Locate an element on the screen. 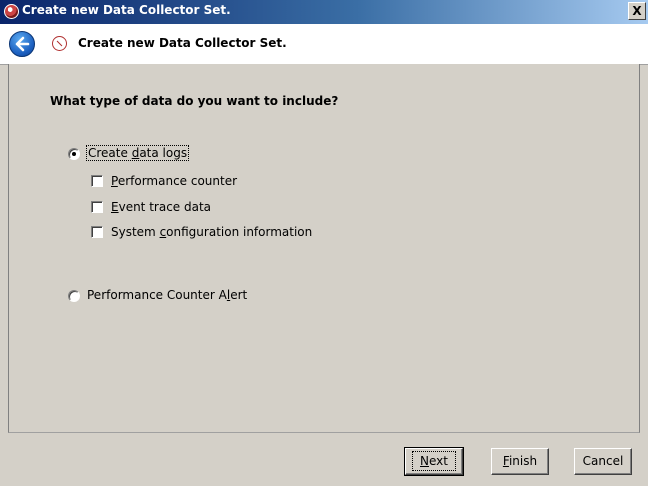 The height and width of the screenshot is (486, 648). label-part: ata logs is located at coordinates (163, 153).